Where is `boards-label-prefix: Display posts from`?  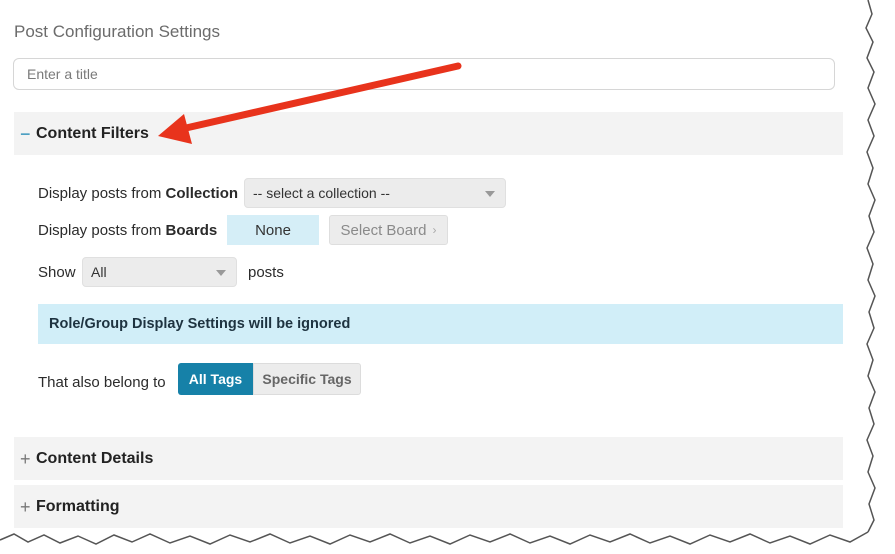
boards-label-prefix: Display posts from is located at coordinates (102, 230).